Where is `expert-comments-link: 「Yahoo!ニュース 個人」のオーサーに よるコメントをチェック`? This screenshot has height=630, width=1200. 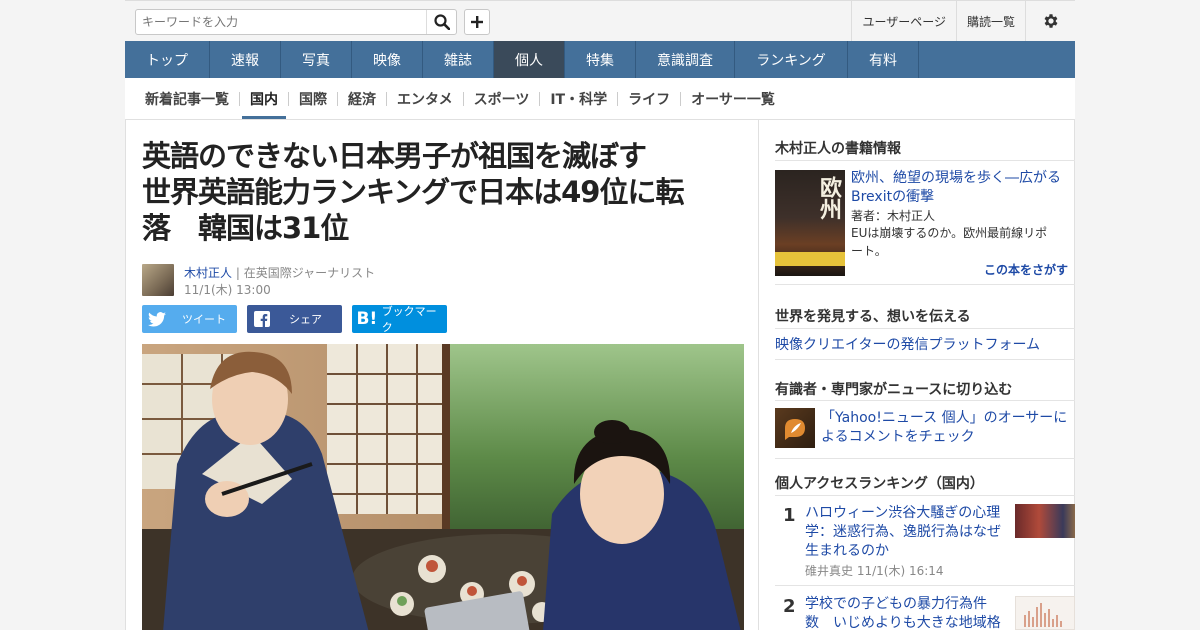 expert-comments-link: 「Yahoo!ニュース 個人」のオーサーに よるコメントをチェック is located at coordinates (946, 428).